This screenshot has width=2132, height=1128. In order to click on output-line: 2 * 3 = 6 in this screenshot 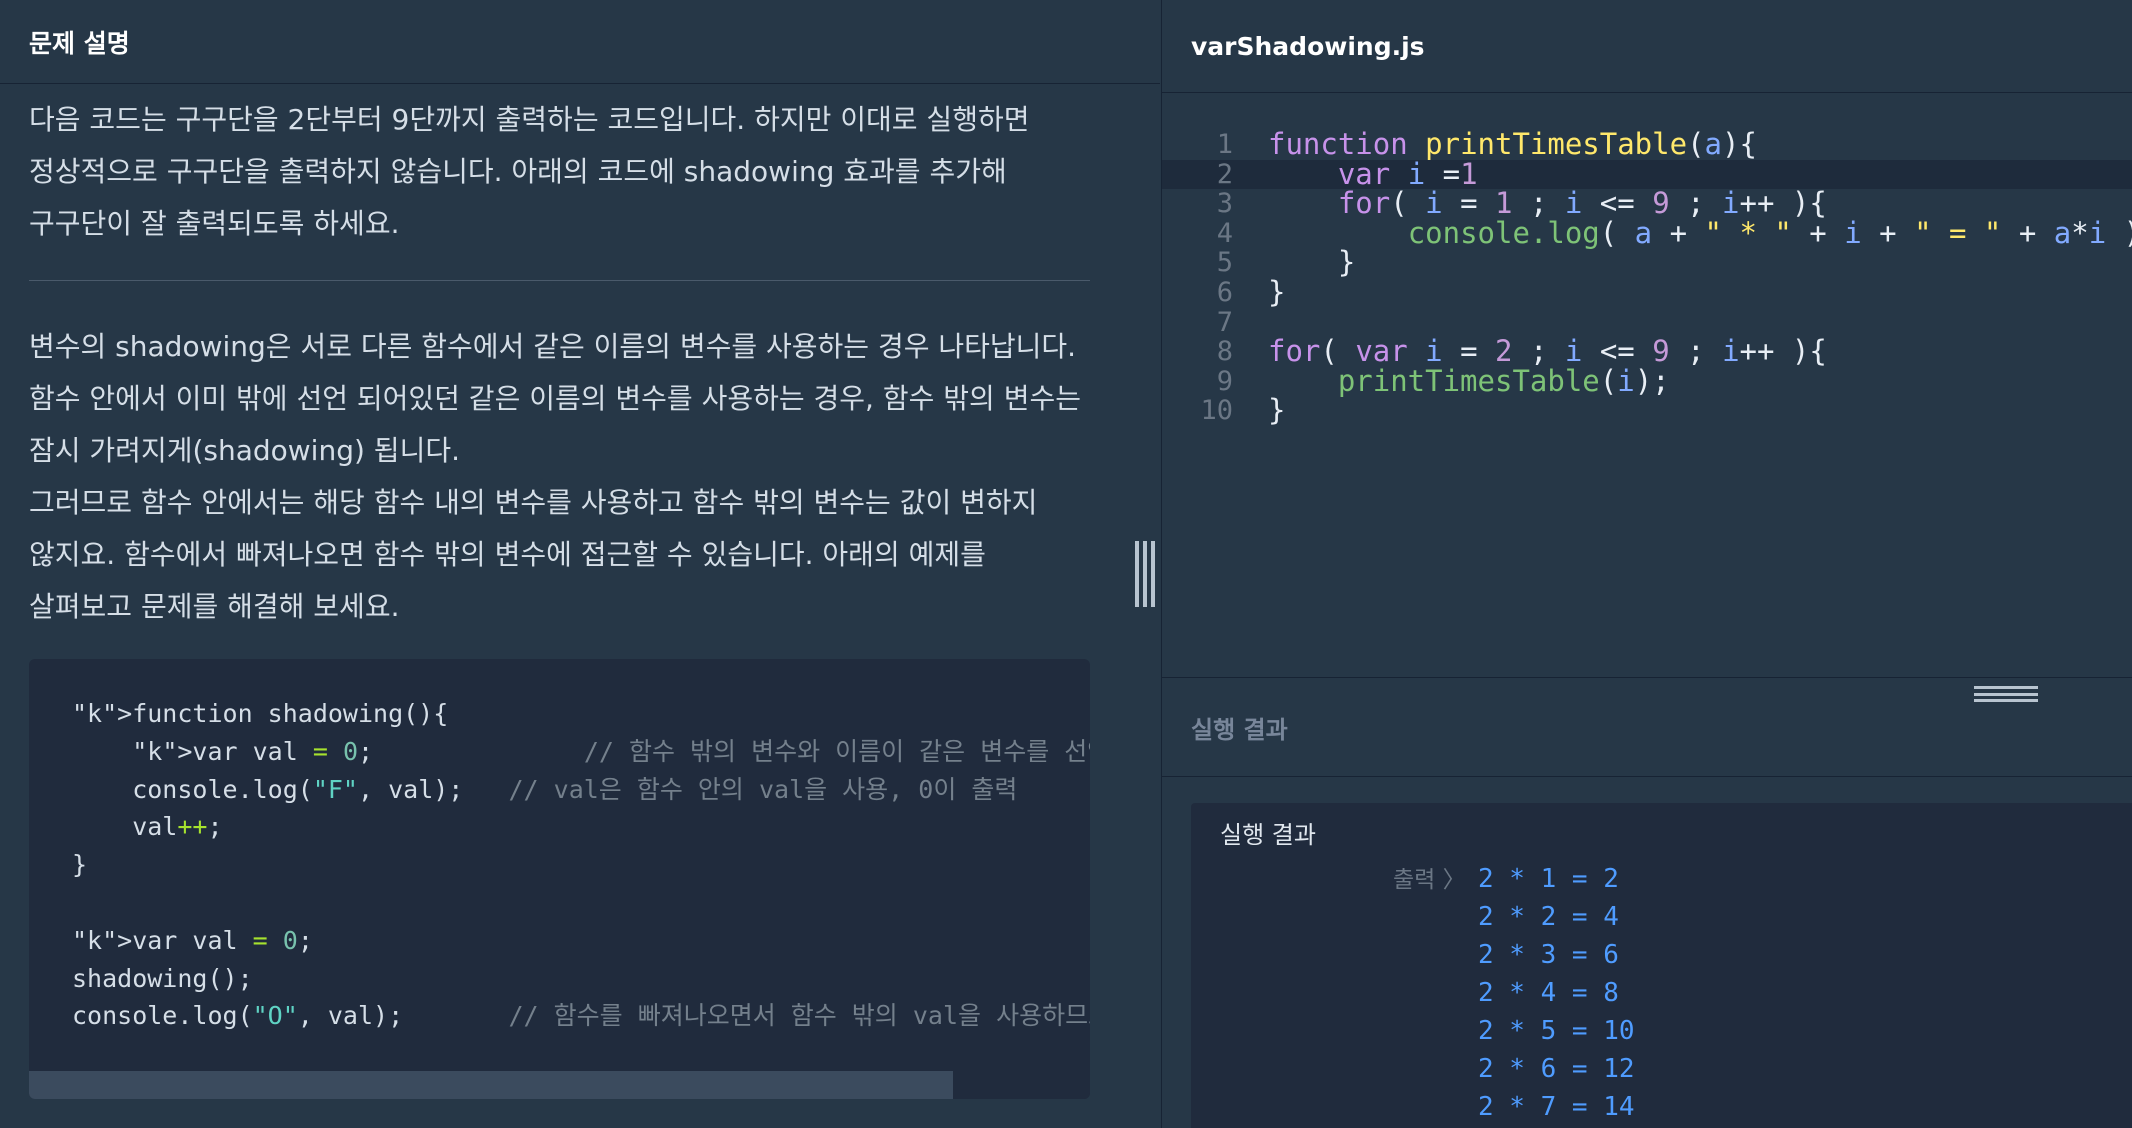, I will do `click(1548, 955)`.